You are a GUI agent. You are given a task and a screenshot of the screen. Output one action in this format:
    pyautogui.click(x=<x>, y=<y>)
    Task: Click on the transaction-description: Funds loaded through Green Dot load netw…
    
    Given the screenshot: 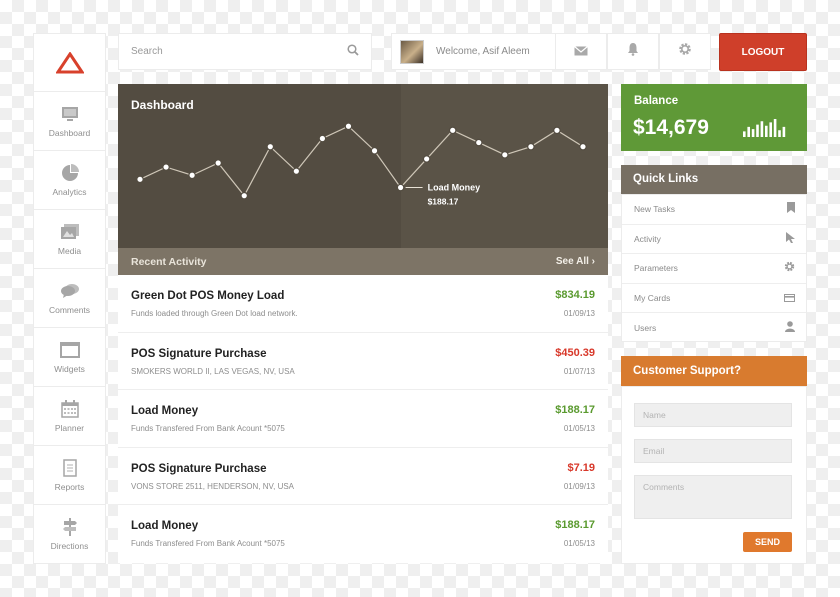 What is the action you would take?
    pyautogui.click(x=214, y=313)
    